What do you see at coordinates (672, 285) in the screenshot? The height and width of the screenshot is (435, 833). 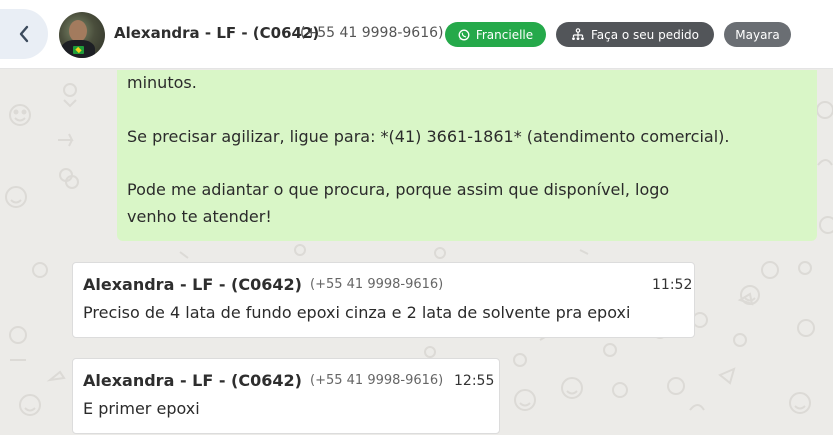 I see `message-time: 11:52` at bounding box center [672, 285].